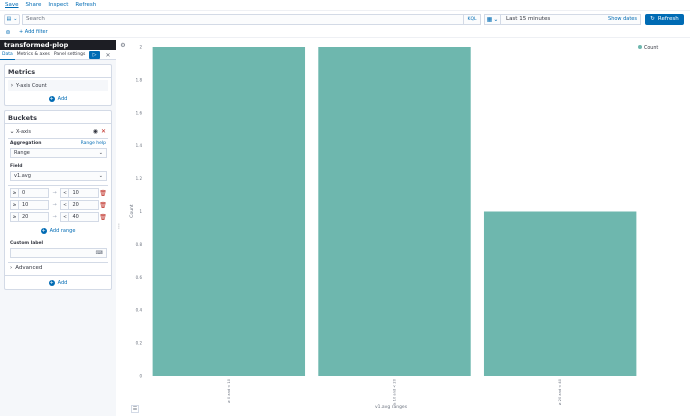 The width and height of the screenshot is (690, 416). I want to click on gear-icon: ⚙, so click(123, 45).